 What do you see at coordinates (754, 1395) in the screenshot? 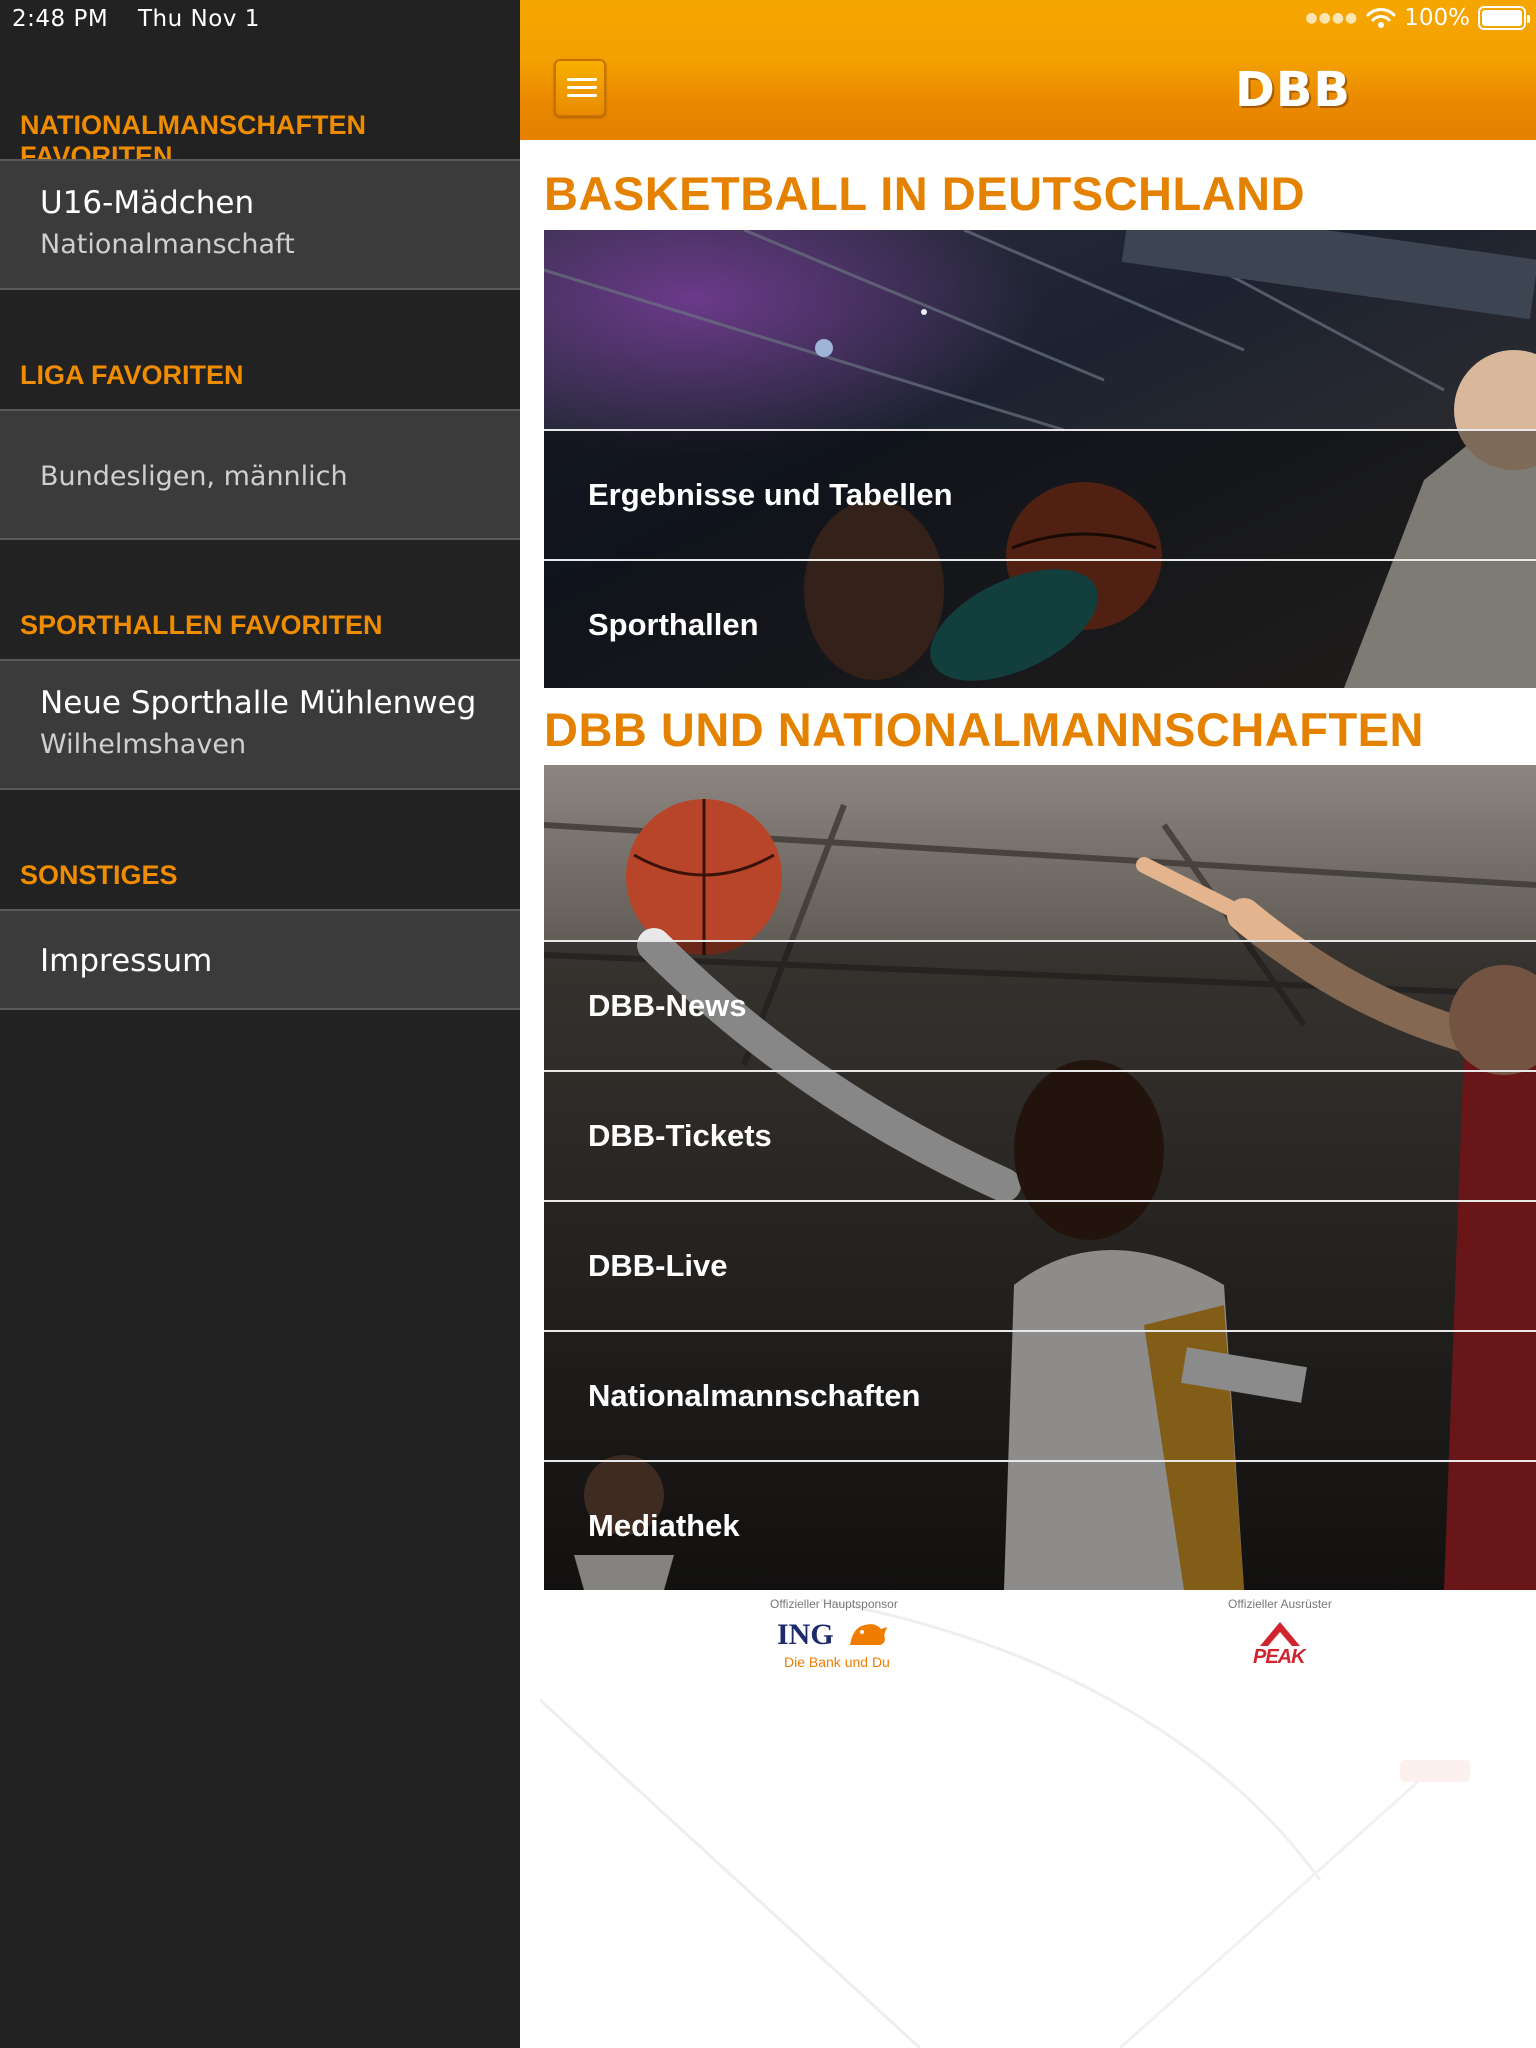
I see `list-item-label: Nationalmannschaften` at bounding box center [754, 1395].